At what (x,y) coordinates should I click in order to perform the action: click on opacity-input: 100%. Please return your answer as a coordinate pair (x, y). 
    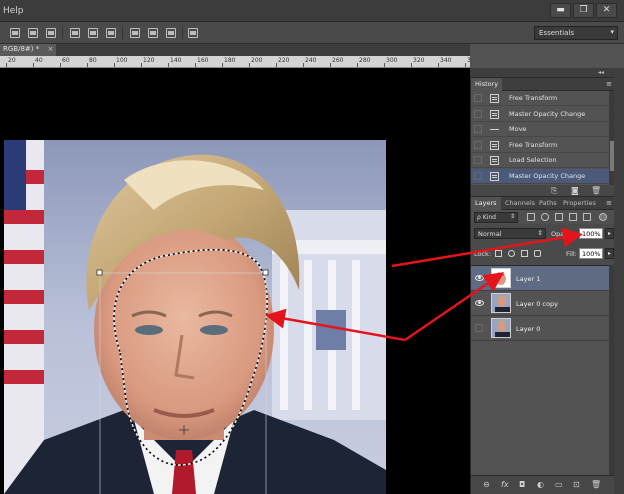
    Looking at the image, I should click on (591, 233).